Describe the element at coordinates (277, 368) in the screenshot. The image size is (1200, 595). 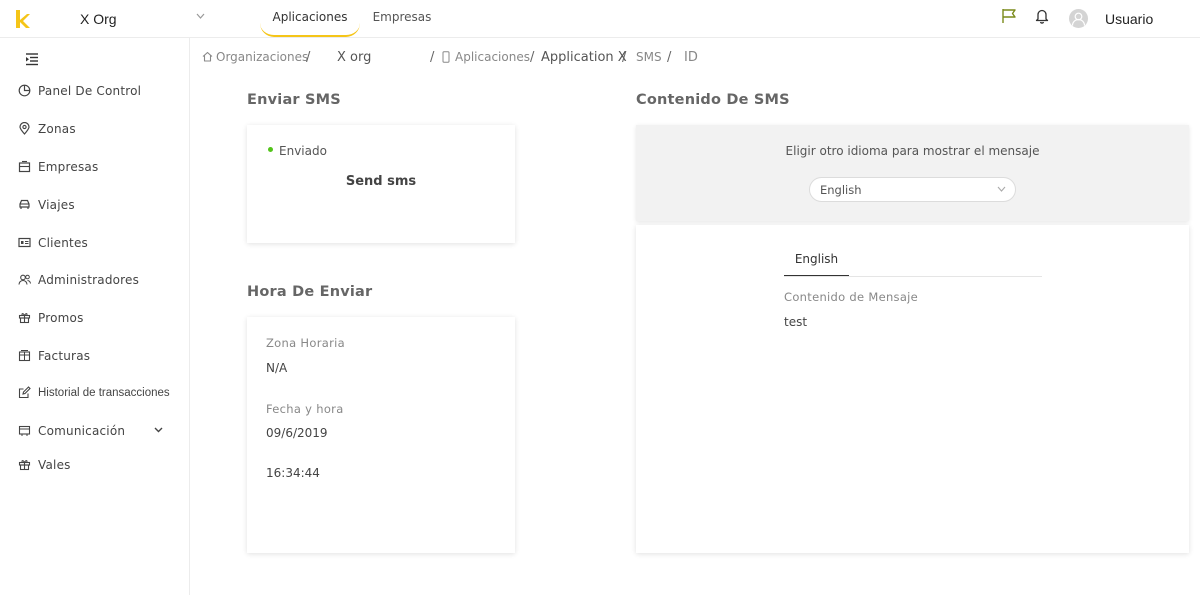
I see `timezone-value: N/A` at that location.